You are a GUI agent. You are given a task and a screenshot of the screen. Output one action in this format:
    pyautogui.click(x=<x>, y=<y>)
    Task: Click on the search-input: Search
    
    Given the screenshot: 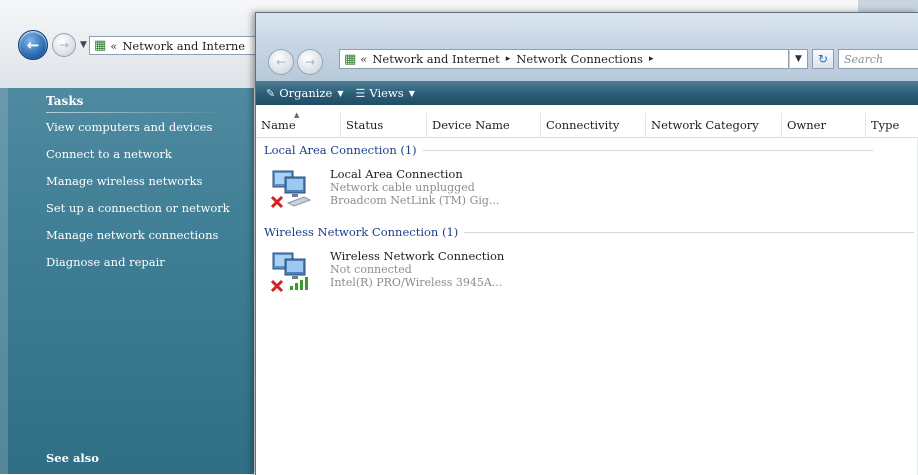 What is the action you would take?
    pyautogui.click(x=878, y=59)
    